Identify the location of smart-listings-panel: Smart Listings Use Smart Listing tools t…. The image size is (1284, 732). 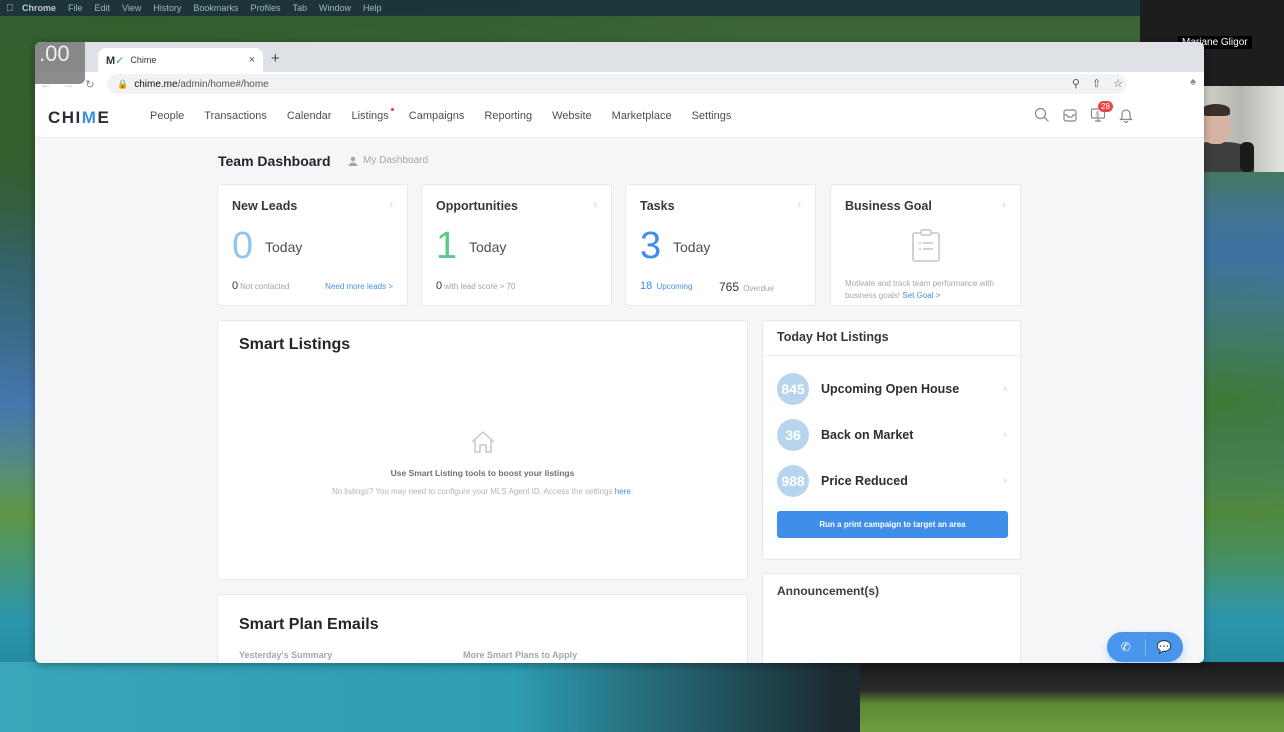
(482, 450).